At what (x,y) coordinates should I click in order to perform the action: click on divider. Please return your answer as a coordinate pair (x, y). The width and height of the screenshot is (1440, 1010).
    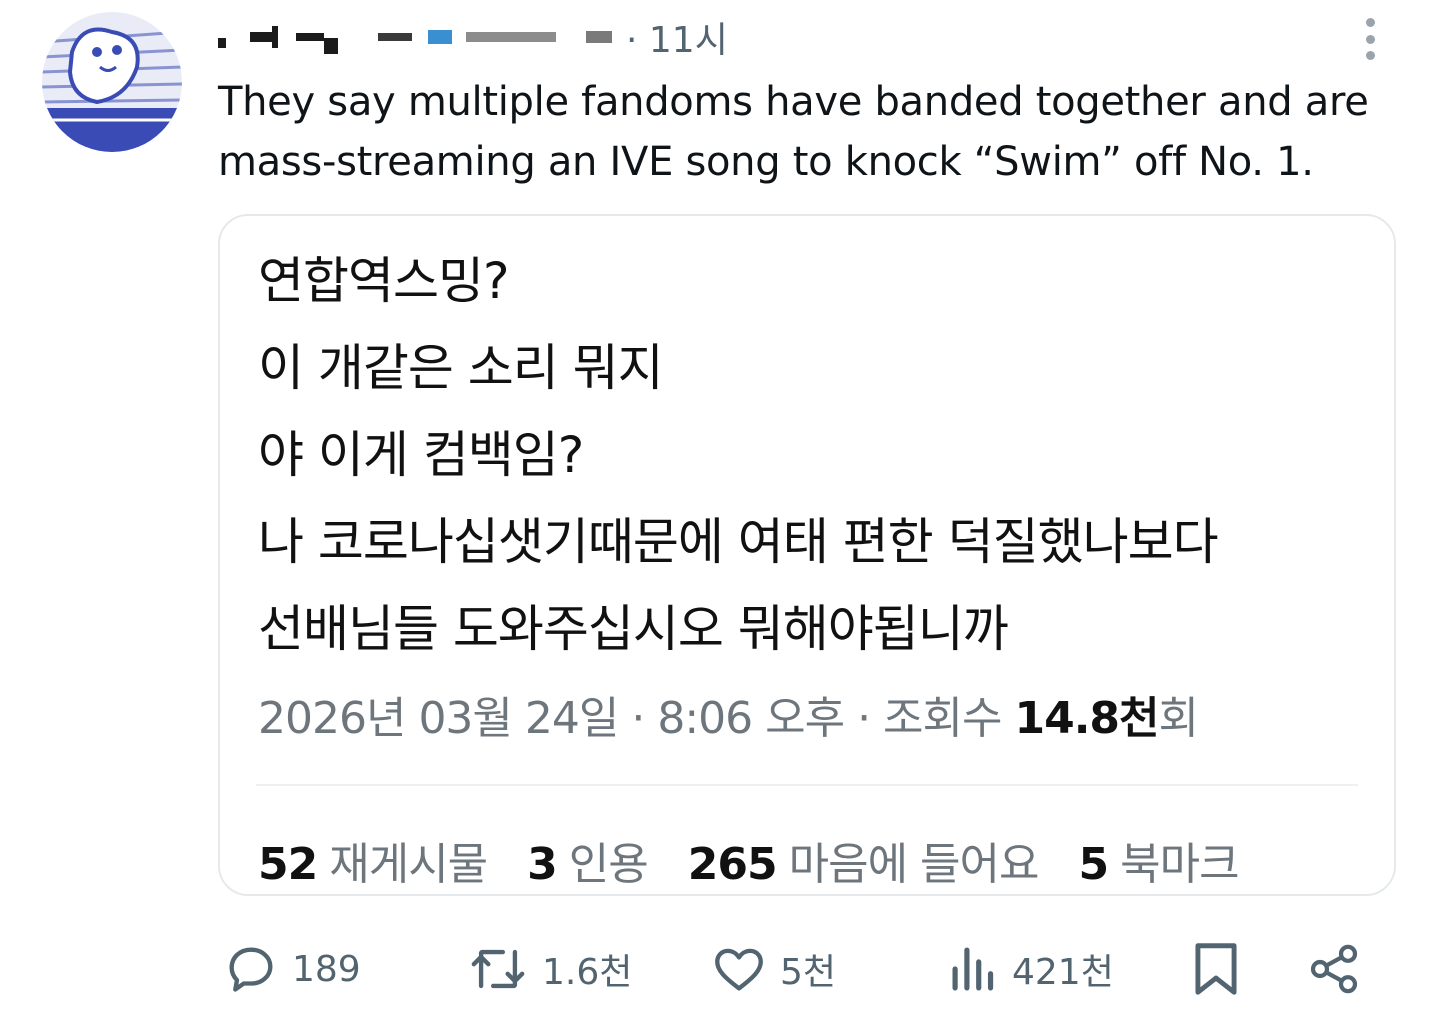
    Looking at the image, I should click on (807, 785).